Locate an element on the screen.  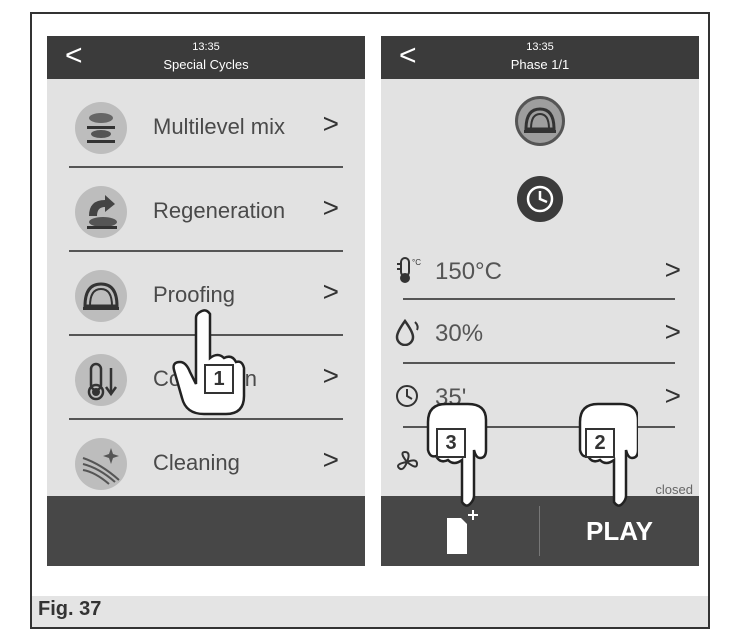
callout-badge: 3 is located at coordinates (451, 443).